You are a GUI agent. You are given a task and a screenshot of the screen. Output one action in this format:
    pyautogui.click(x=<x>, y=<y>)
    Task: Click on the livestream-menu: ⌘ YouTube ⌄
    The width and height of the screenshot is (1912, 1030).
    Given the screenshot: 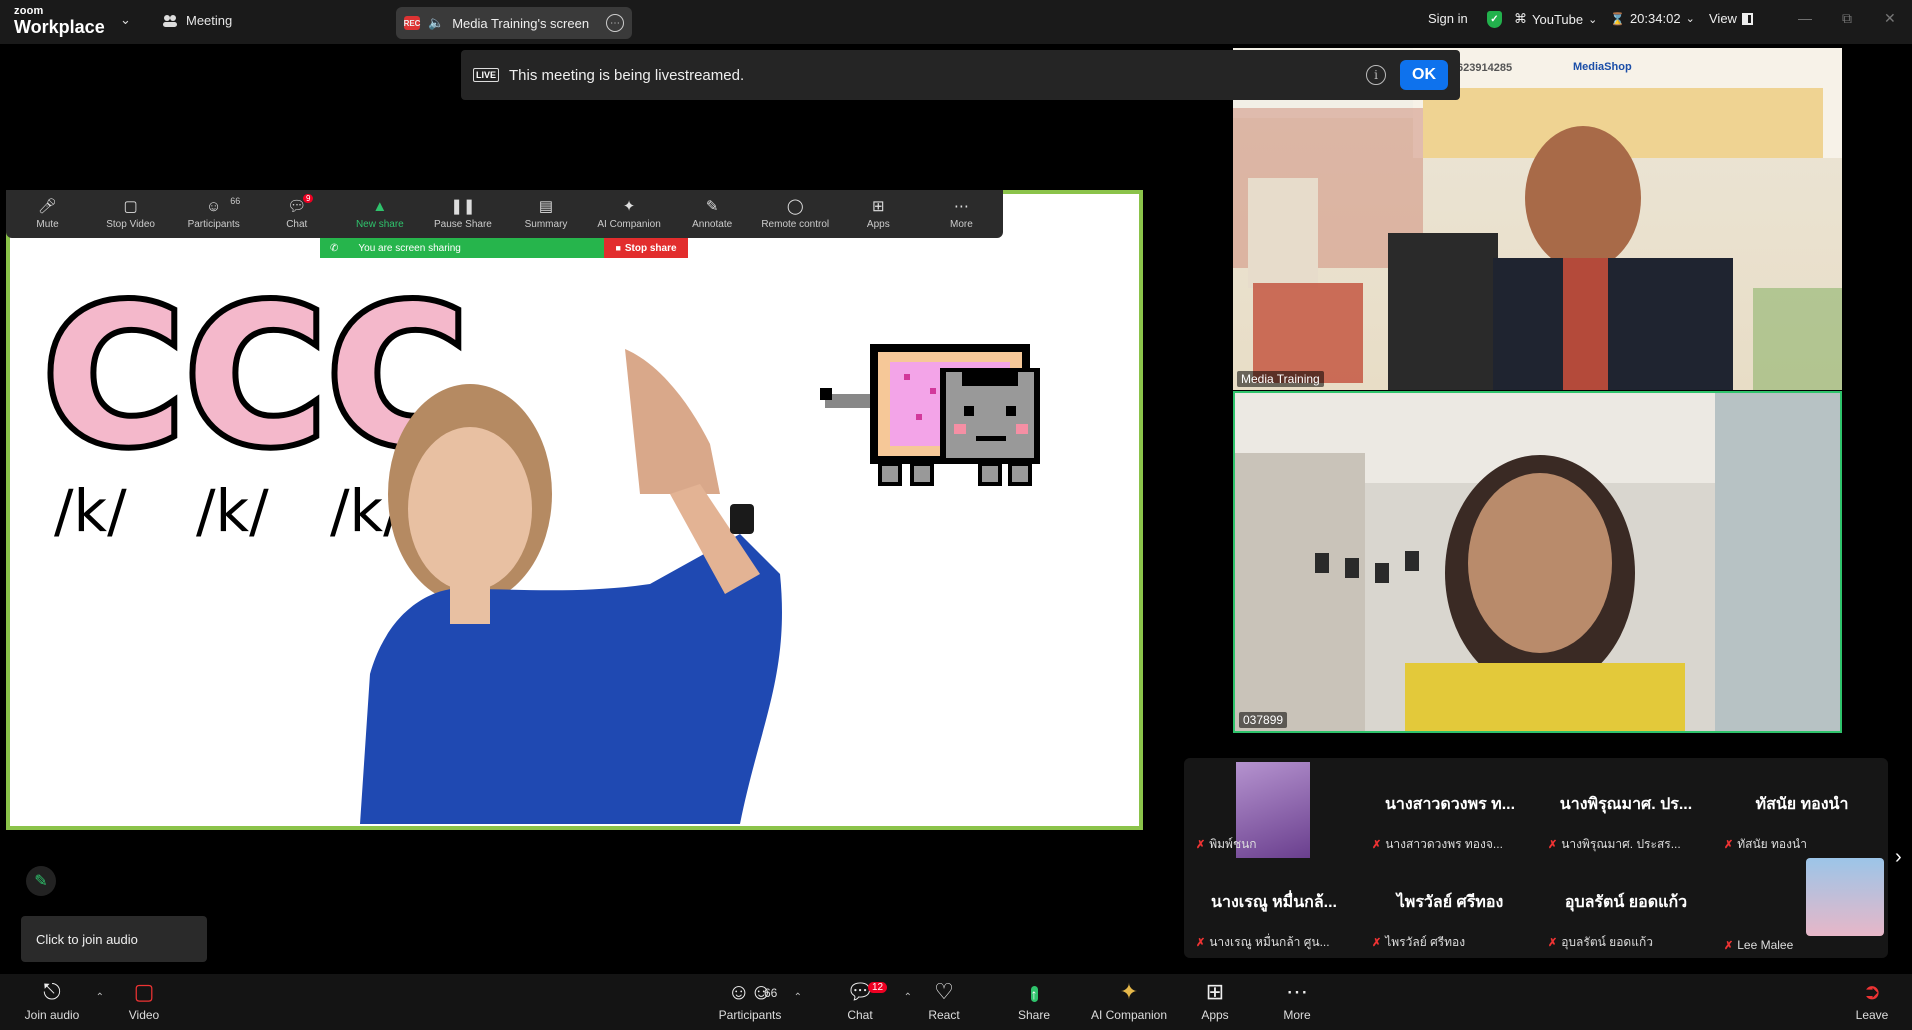 What is the action you would take?
    pyautogui.click(x=1555, y=19)
    